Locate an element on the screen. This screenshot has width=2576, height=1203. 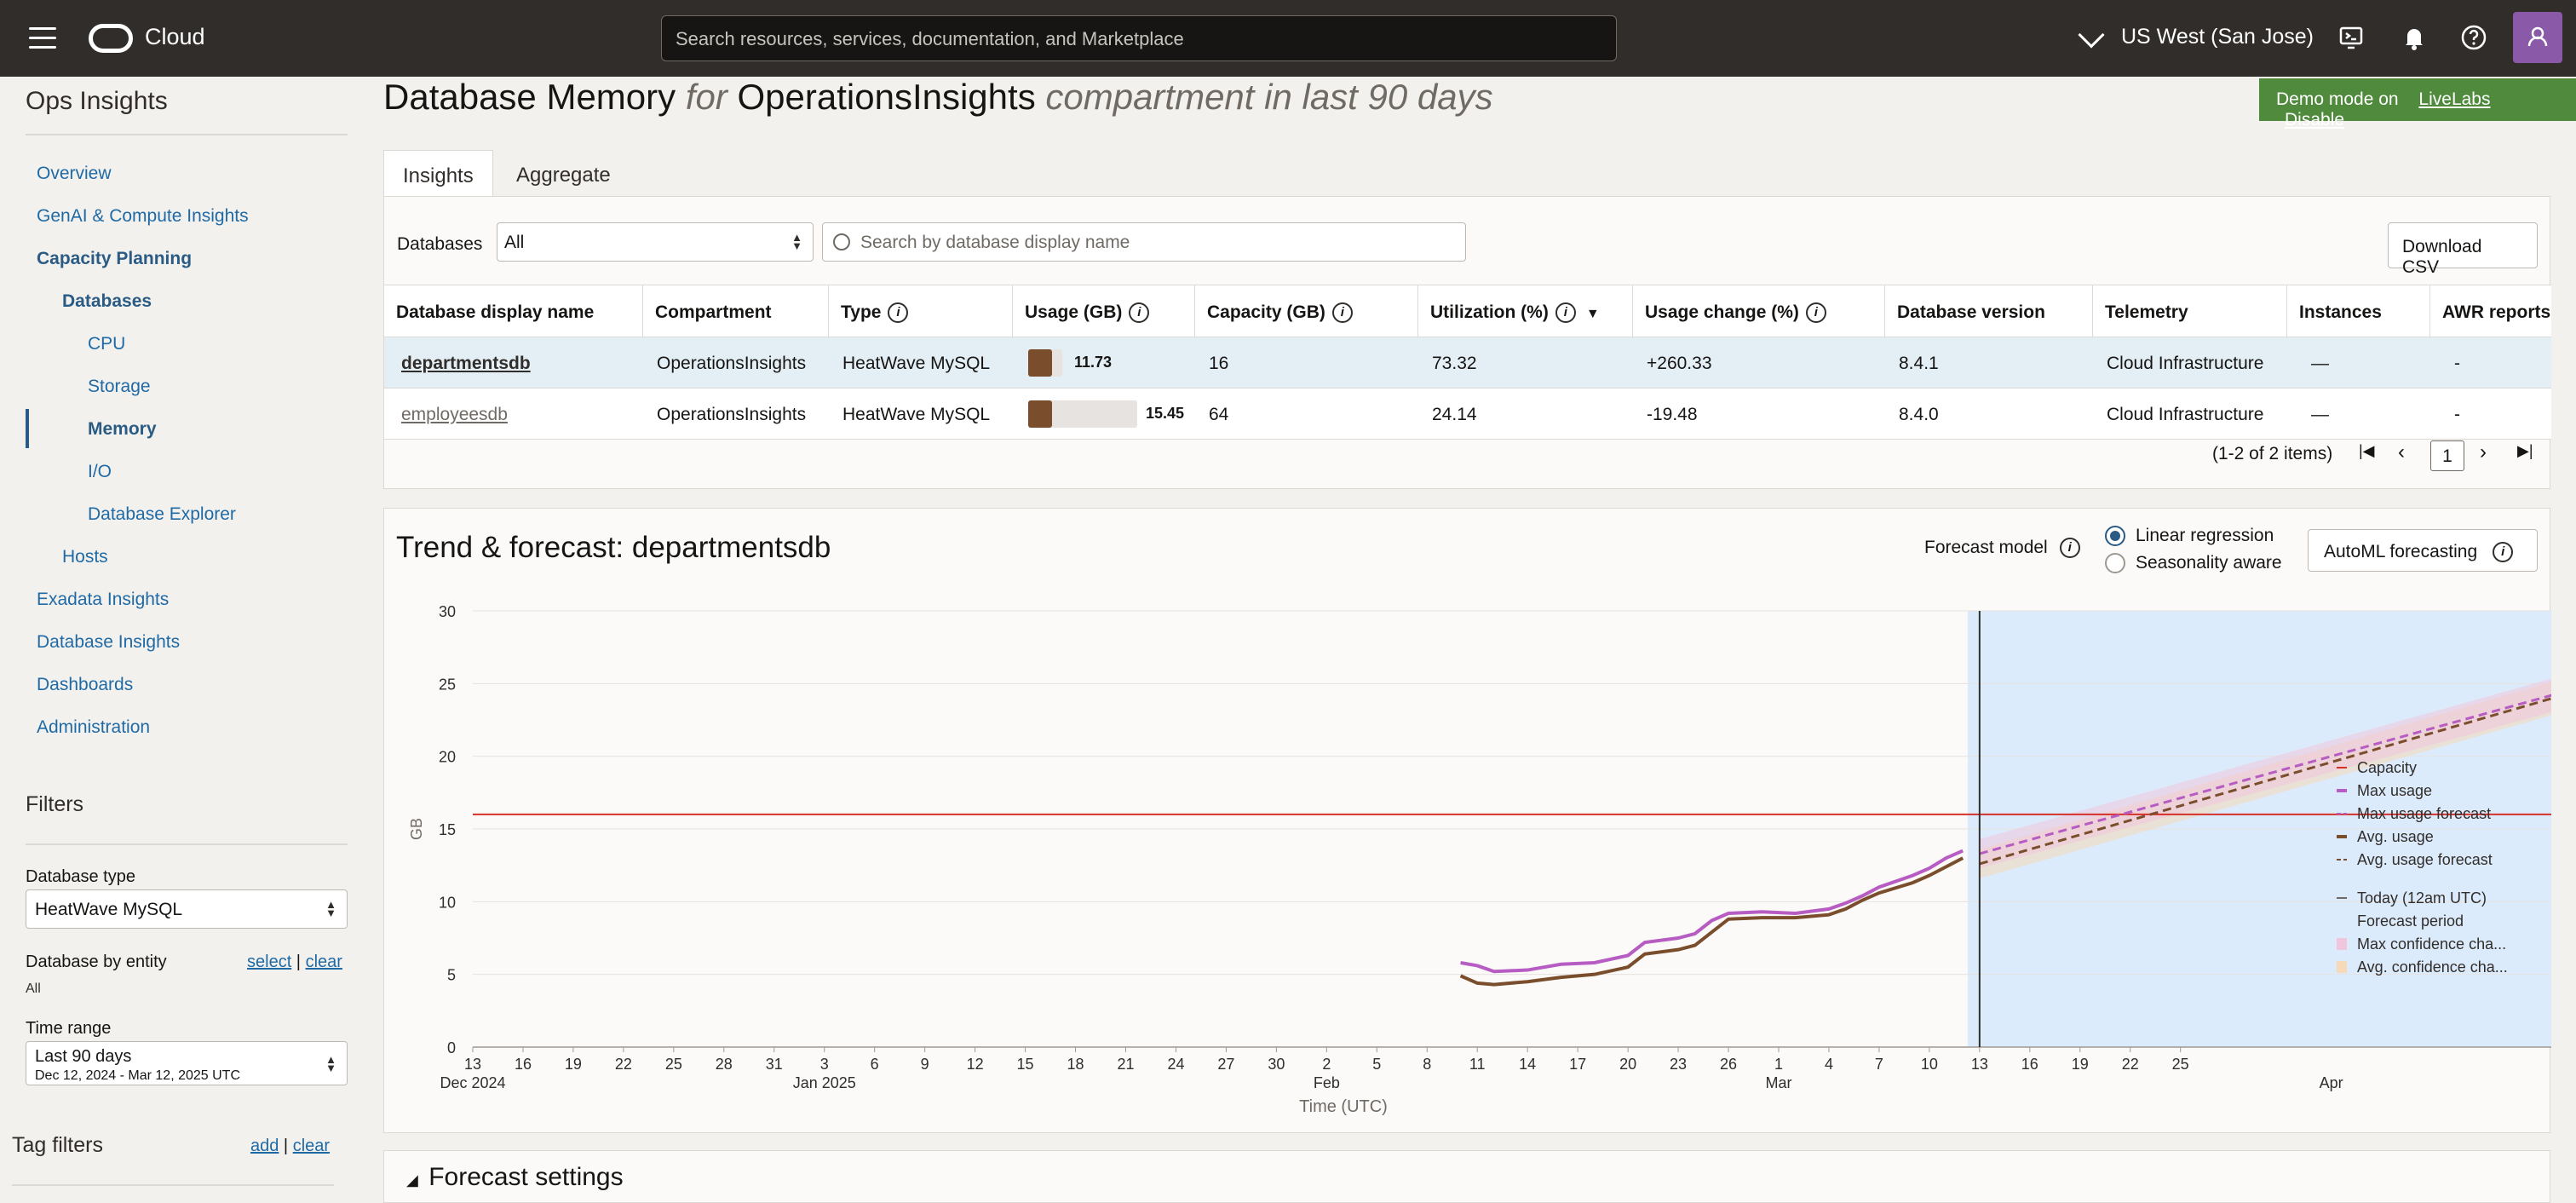
nav-databases: Databases is located at coordinates (107, 301).